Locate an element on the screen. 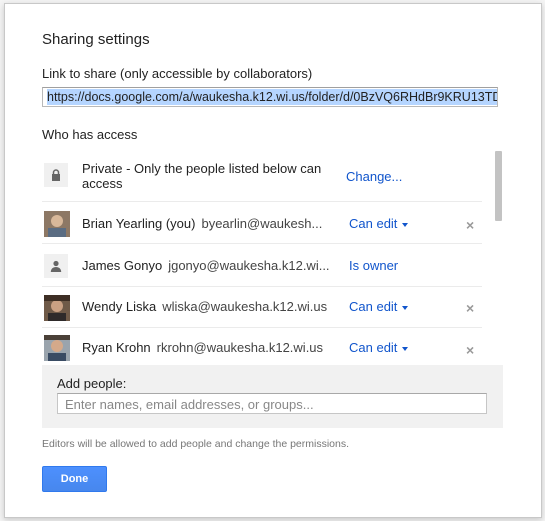  done-button: Done is located at coordinates (74, 479).